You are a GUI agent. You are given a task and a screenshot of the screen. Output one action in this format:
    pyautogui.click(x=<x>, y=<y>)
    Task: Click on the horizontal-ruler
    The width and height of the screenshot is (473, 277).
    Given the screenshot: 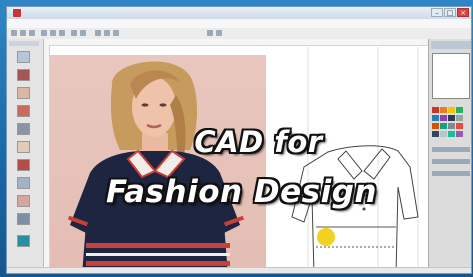 What is the action you would take?
    pyautogui.click(x=236, y=42)
    